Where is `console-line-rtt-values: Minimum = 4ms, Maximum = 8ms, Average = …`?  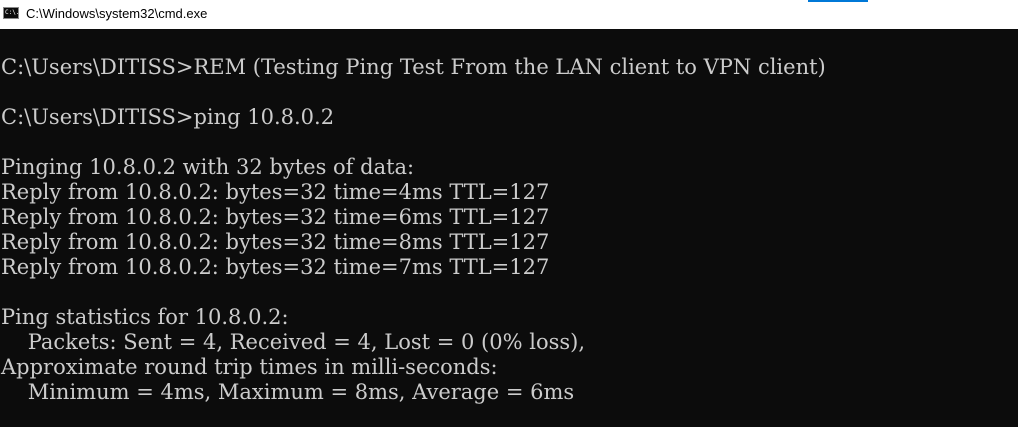 console-line-rtt-values: Minimum = 4ms, Maximum = 8ms, Average = … is located at coordinates (288, 392).